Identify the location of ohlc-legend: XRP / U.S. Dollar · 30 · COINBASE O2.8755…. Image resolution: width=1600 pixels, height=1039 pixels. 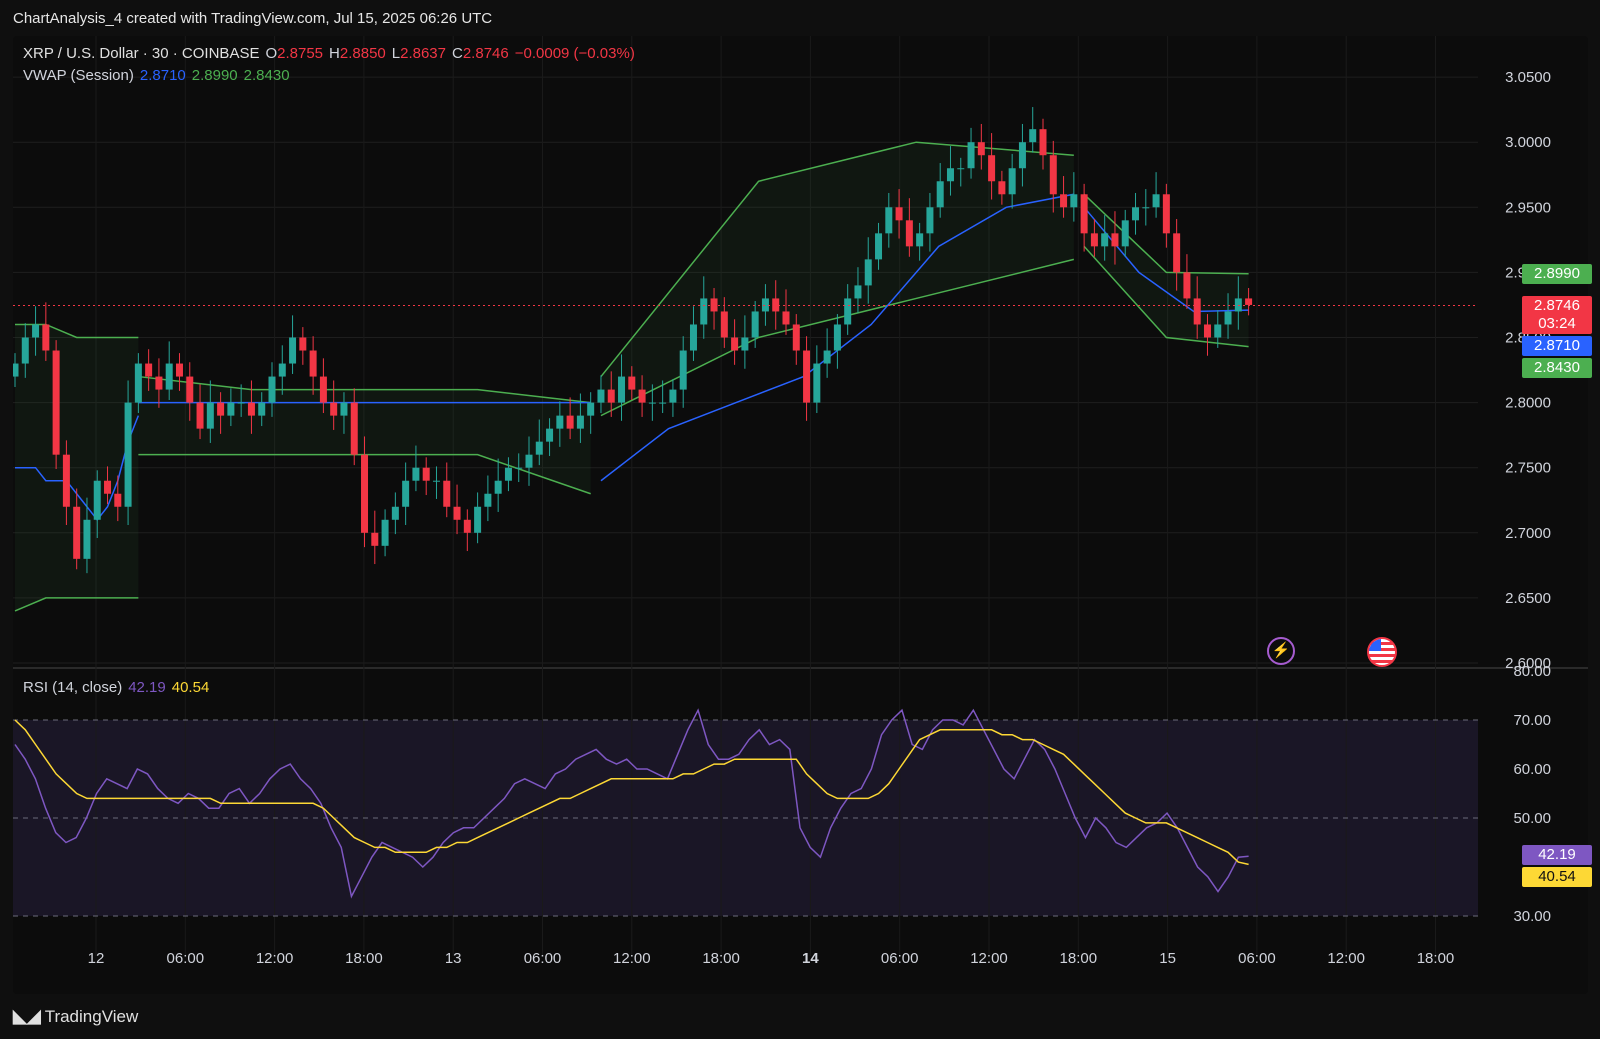
(332, 53).